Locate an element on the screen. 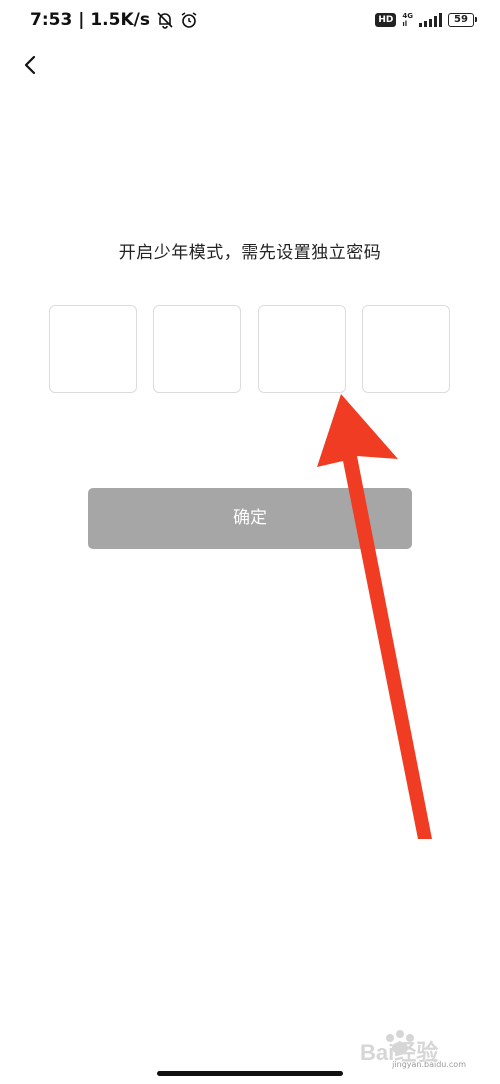  chevron-left-icon is located at coordinates (30, 65).